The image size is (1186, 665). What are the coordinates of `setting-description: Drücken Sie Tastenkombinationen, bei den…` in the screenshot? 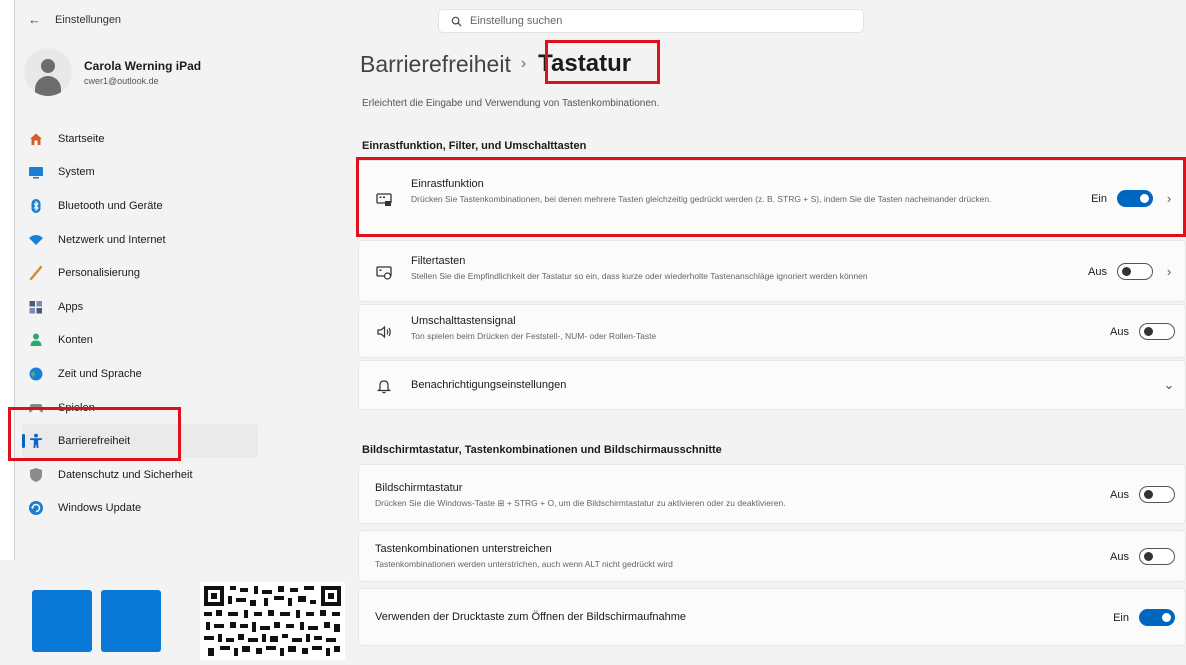 It's located at (701, 199).